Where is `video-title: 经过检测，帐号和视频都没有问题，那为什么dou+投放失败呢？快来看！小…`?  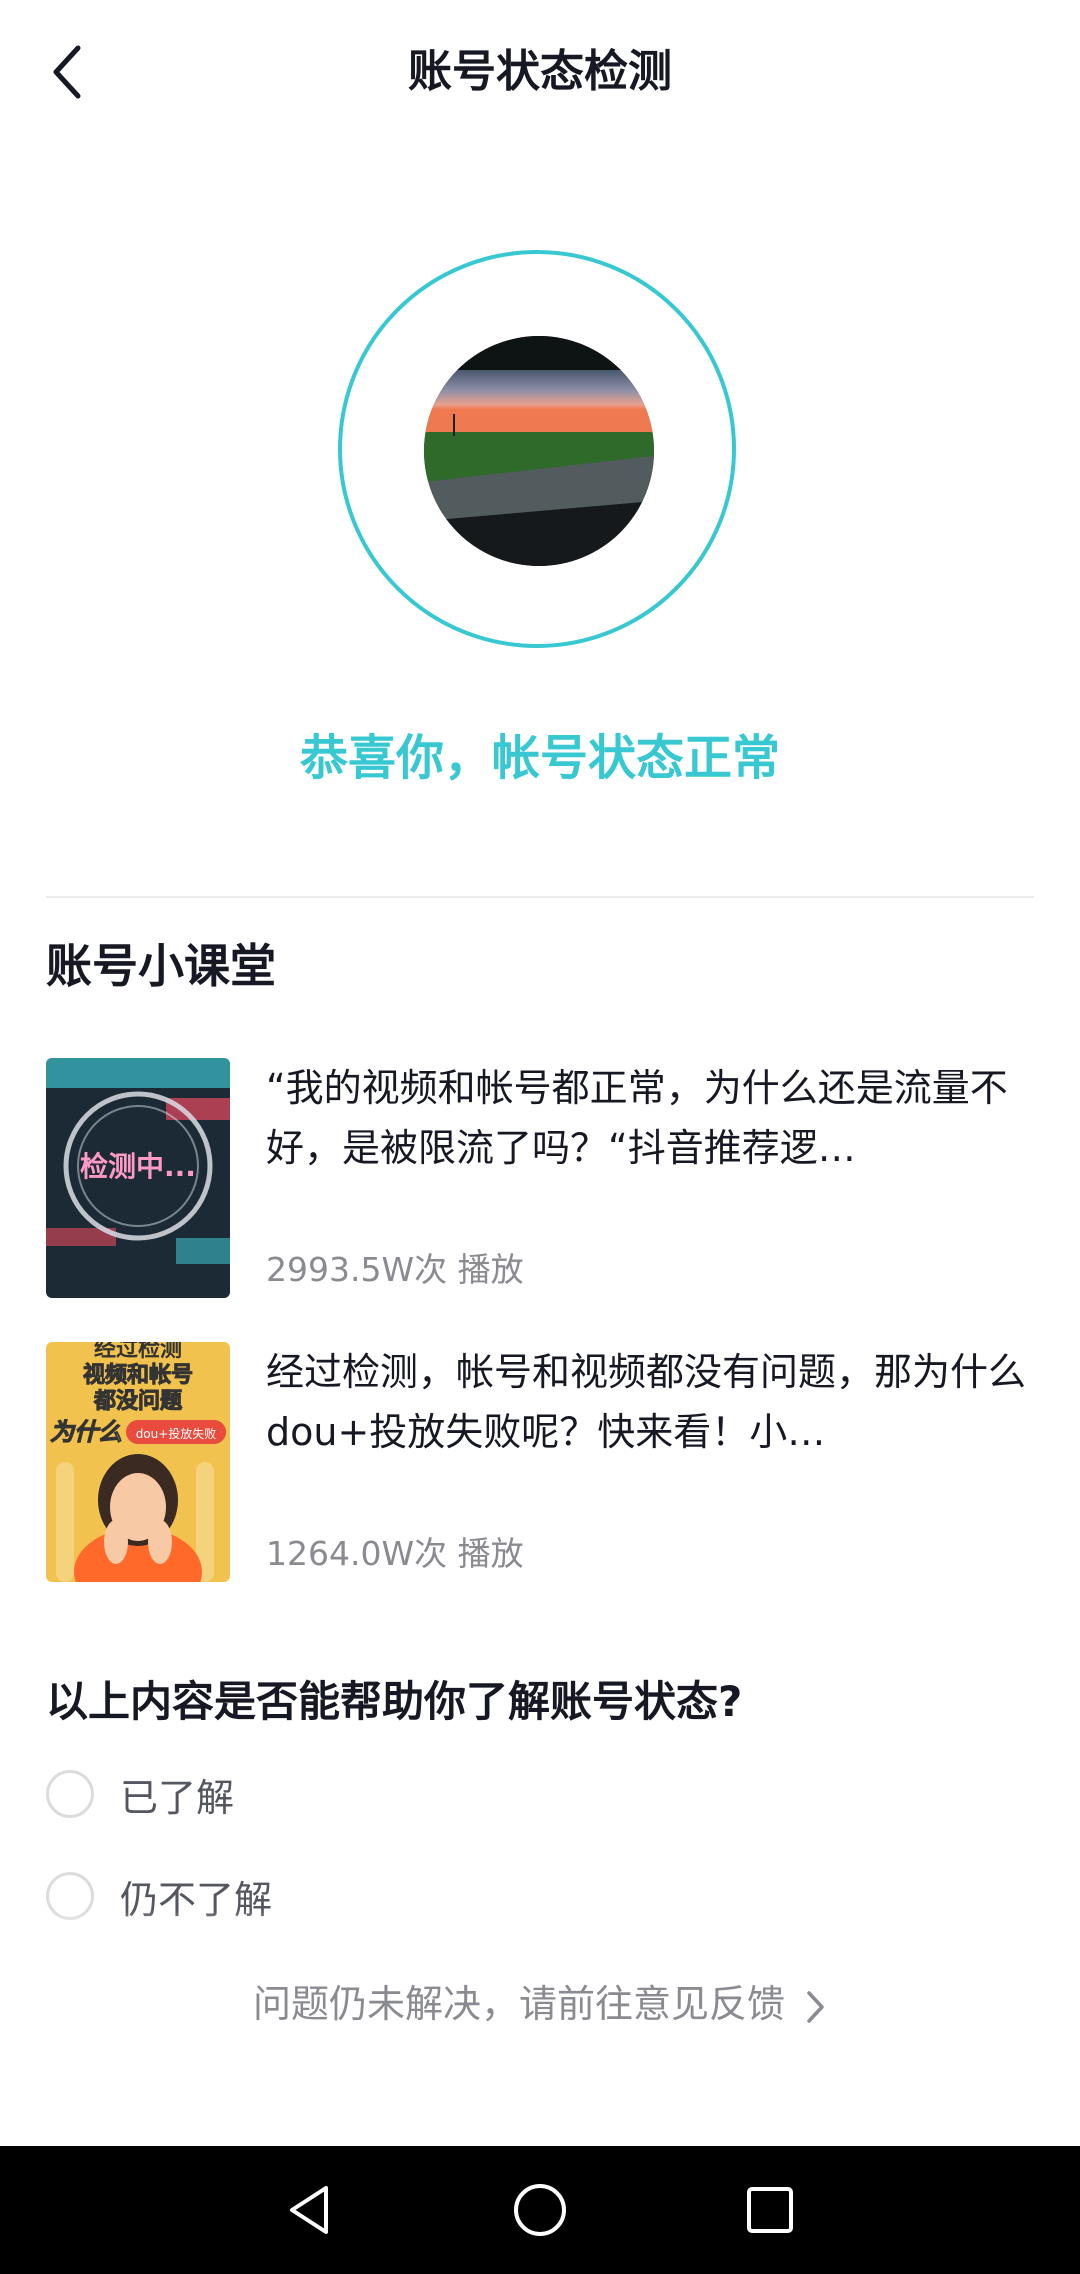
video-title: 经过检测，帐号和视频都没有问题，那为什么dou+投放失败呢？快来看！小… is located at coordinates (646, 1402).